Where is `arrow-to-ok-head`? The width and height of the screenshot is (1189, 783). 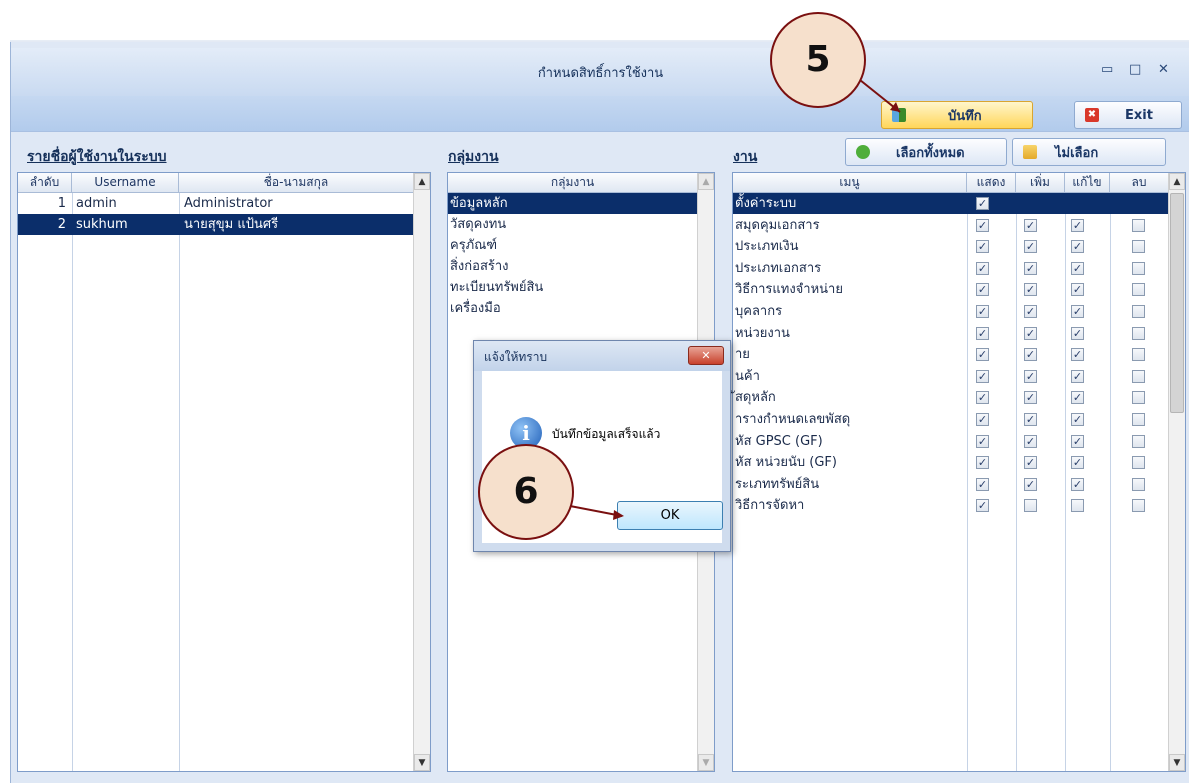 arrow-to-ok-head is located at coordinates (618, 515).